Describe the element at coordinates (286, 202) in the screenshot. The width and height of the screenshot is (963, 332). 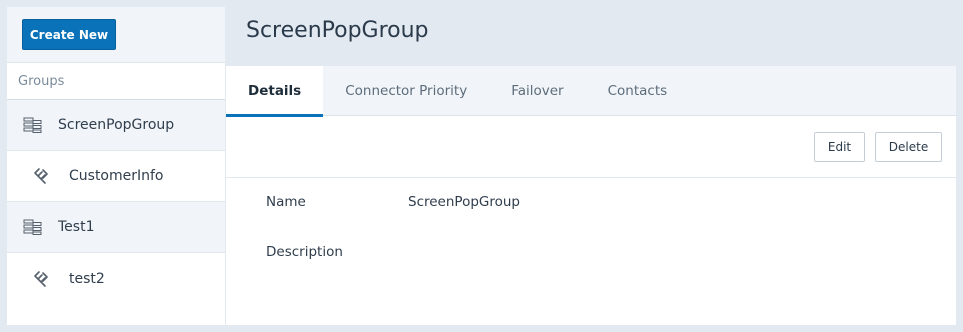
I see `name-label: Name` at that location.